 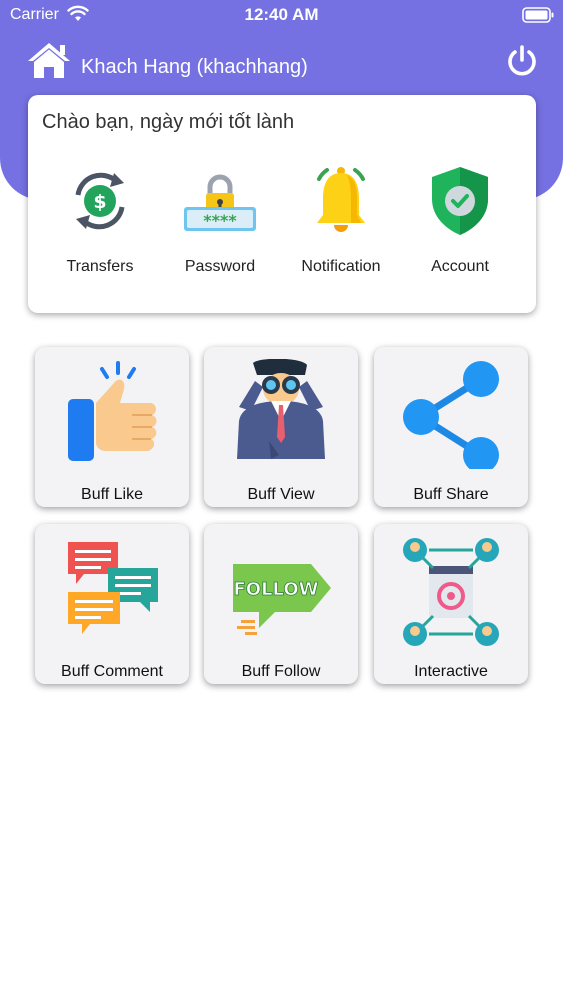 I want to click on interactive-label: Interactive, so click(x=451, y=671).